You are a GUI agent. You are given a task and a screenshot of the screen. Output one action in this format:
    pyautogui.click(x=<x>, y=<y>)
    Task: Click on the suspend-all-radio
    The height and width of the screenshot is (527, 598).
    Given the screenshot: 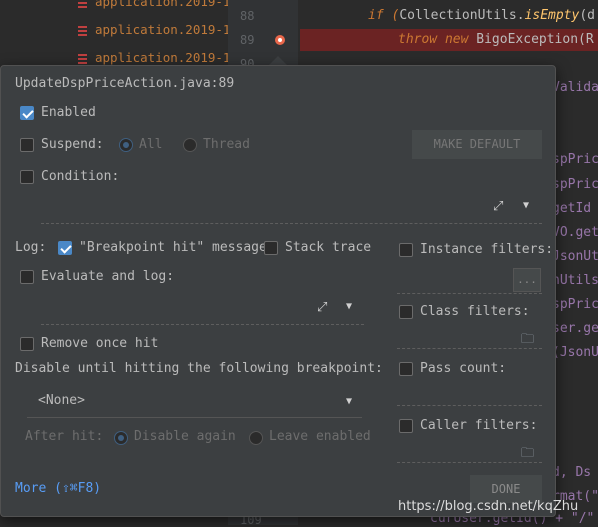 What is the action you would take?
    pyautogui.click(x=126, y=145)
    